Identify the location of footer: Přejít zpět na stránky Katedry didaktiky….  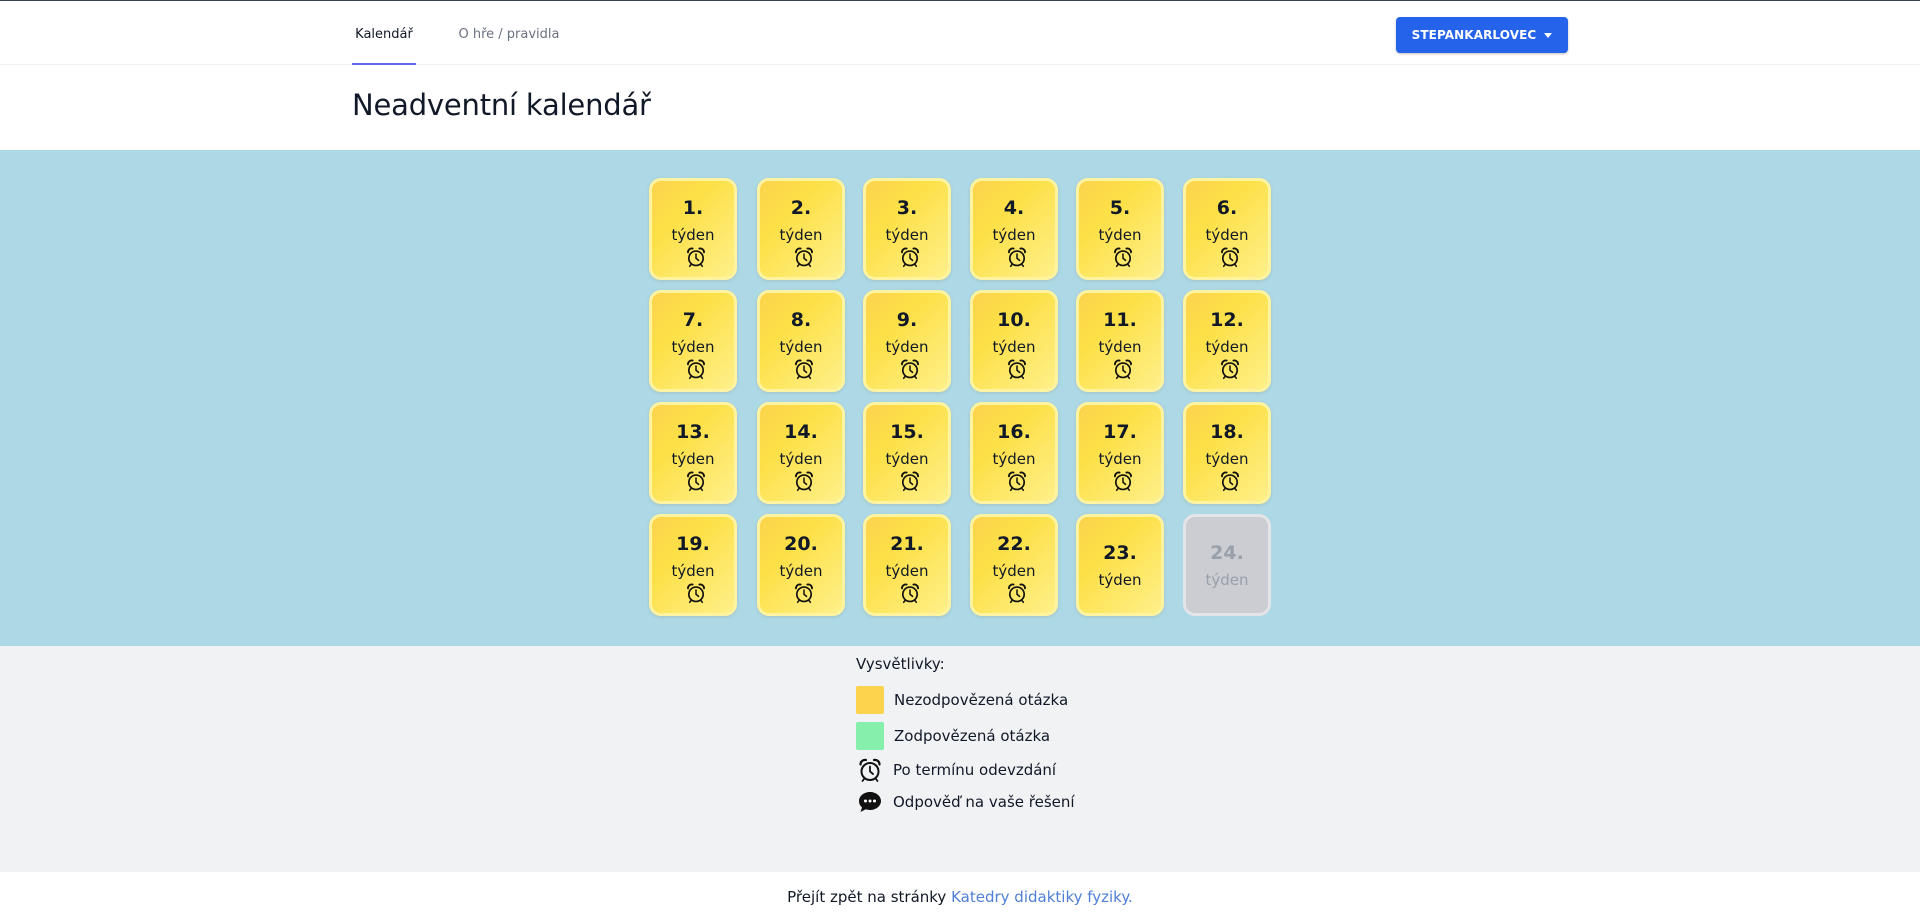
(960, 896).